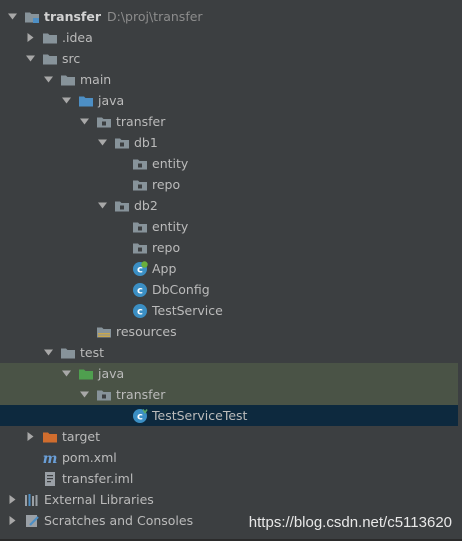  Describe the element at coordinates (231, 289) in the screenshot. I see `tree-node-dbconfig: c DbConfig` at that location.